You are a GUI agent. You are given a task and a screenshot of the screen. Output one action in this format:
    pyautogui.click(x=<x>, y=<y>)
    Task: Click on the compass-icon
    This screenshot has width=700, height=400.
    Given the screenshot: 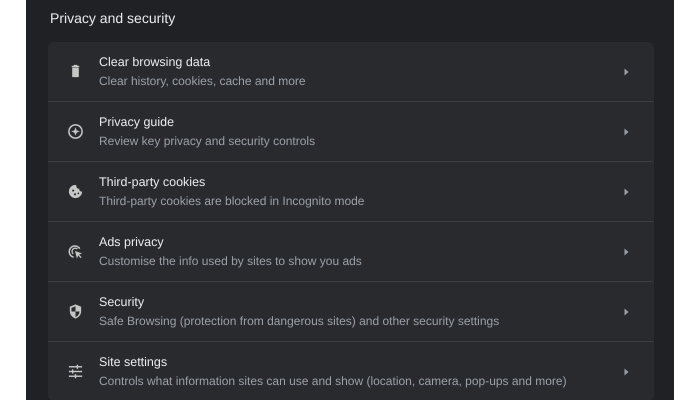 What is the action you would take?
    pyautogui.click(x=75, y=131)
    